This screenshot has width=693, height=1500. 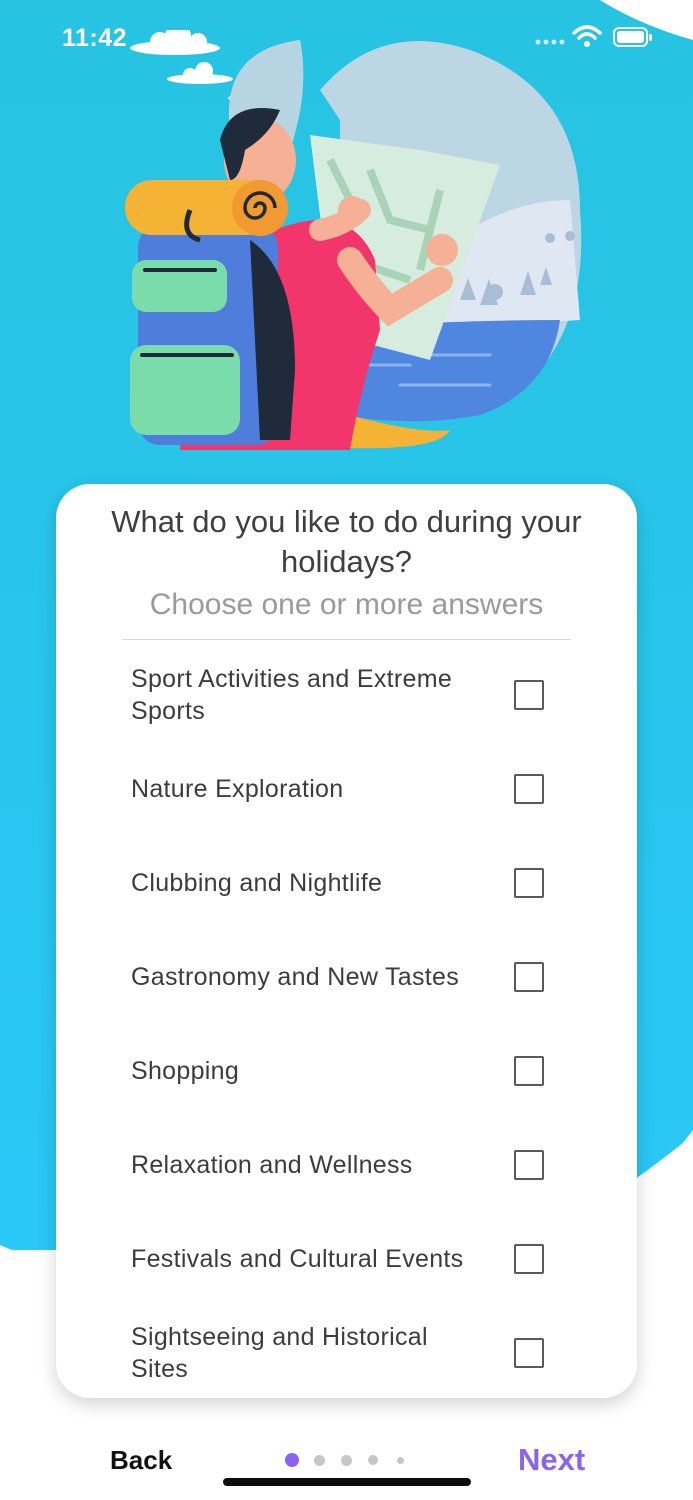 I want to click on status-time: 11:42, so click(x=95, y=38).